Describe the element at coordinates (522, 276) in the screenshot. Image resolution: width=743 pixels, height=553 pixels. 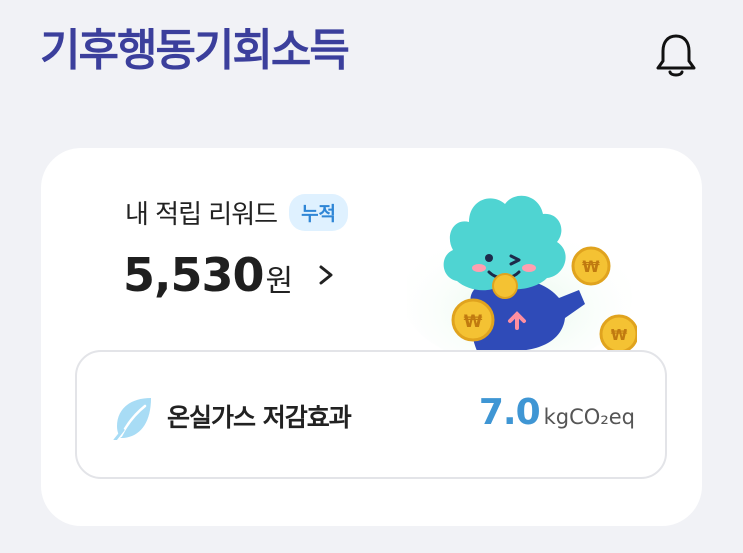
I see `mascot-illustration: ₩ ₩ ₩` at that location.